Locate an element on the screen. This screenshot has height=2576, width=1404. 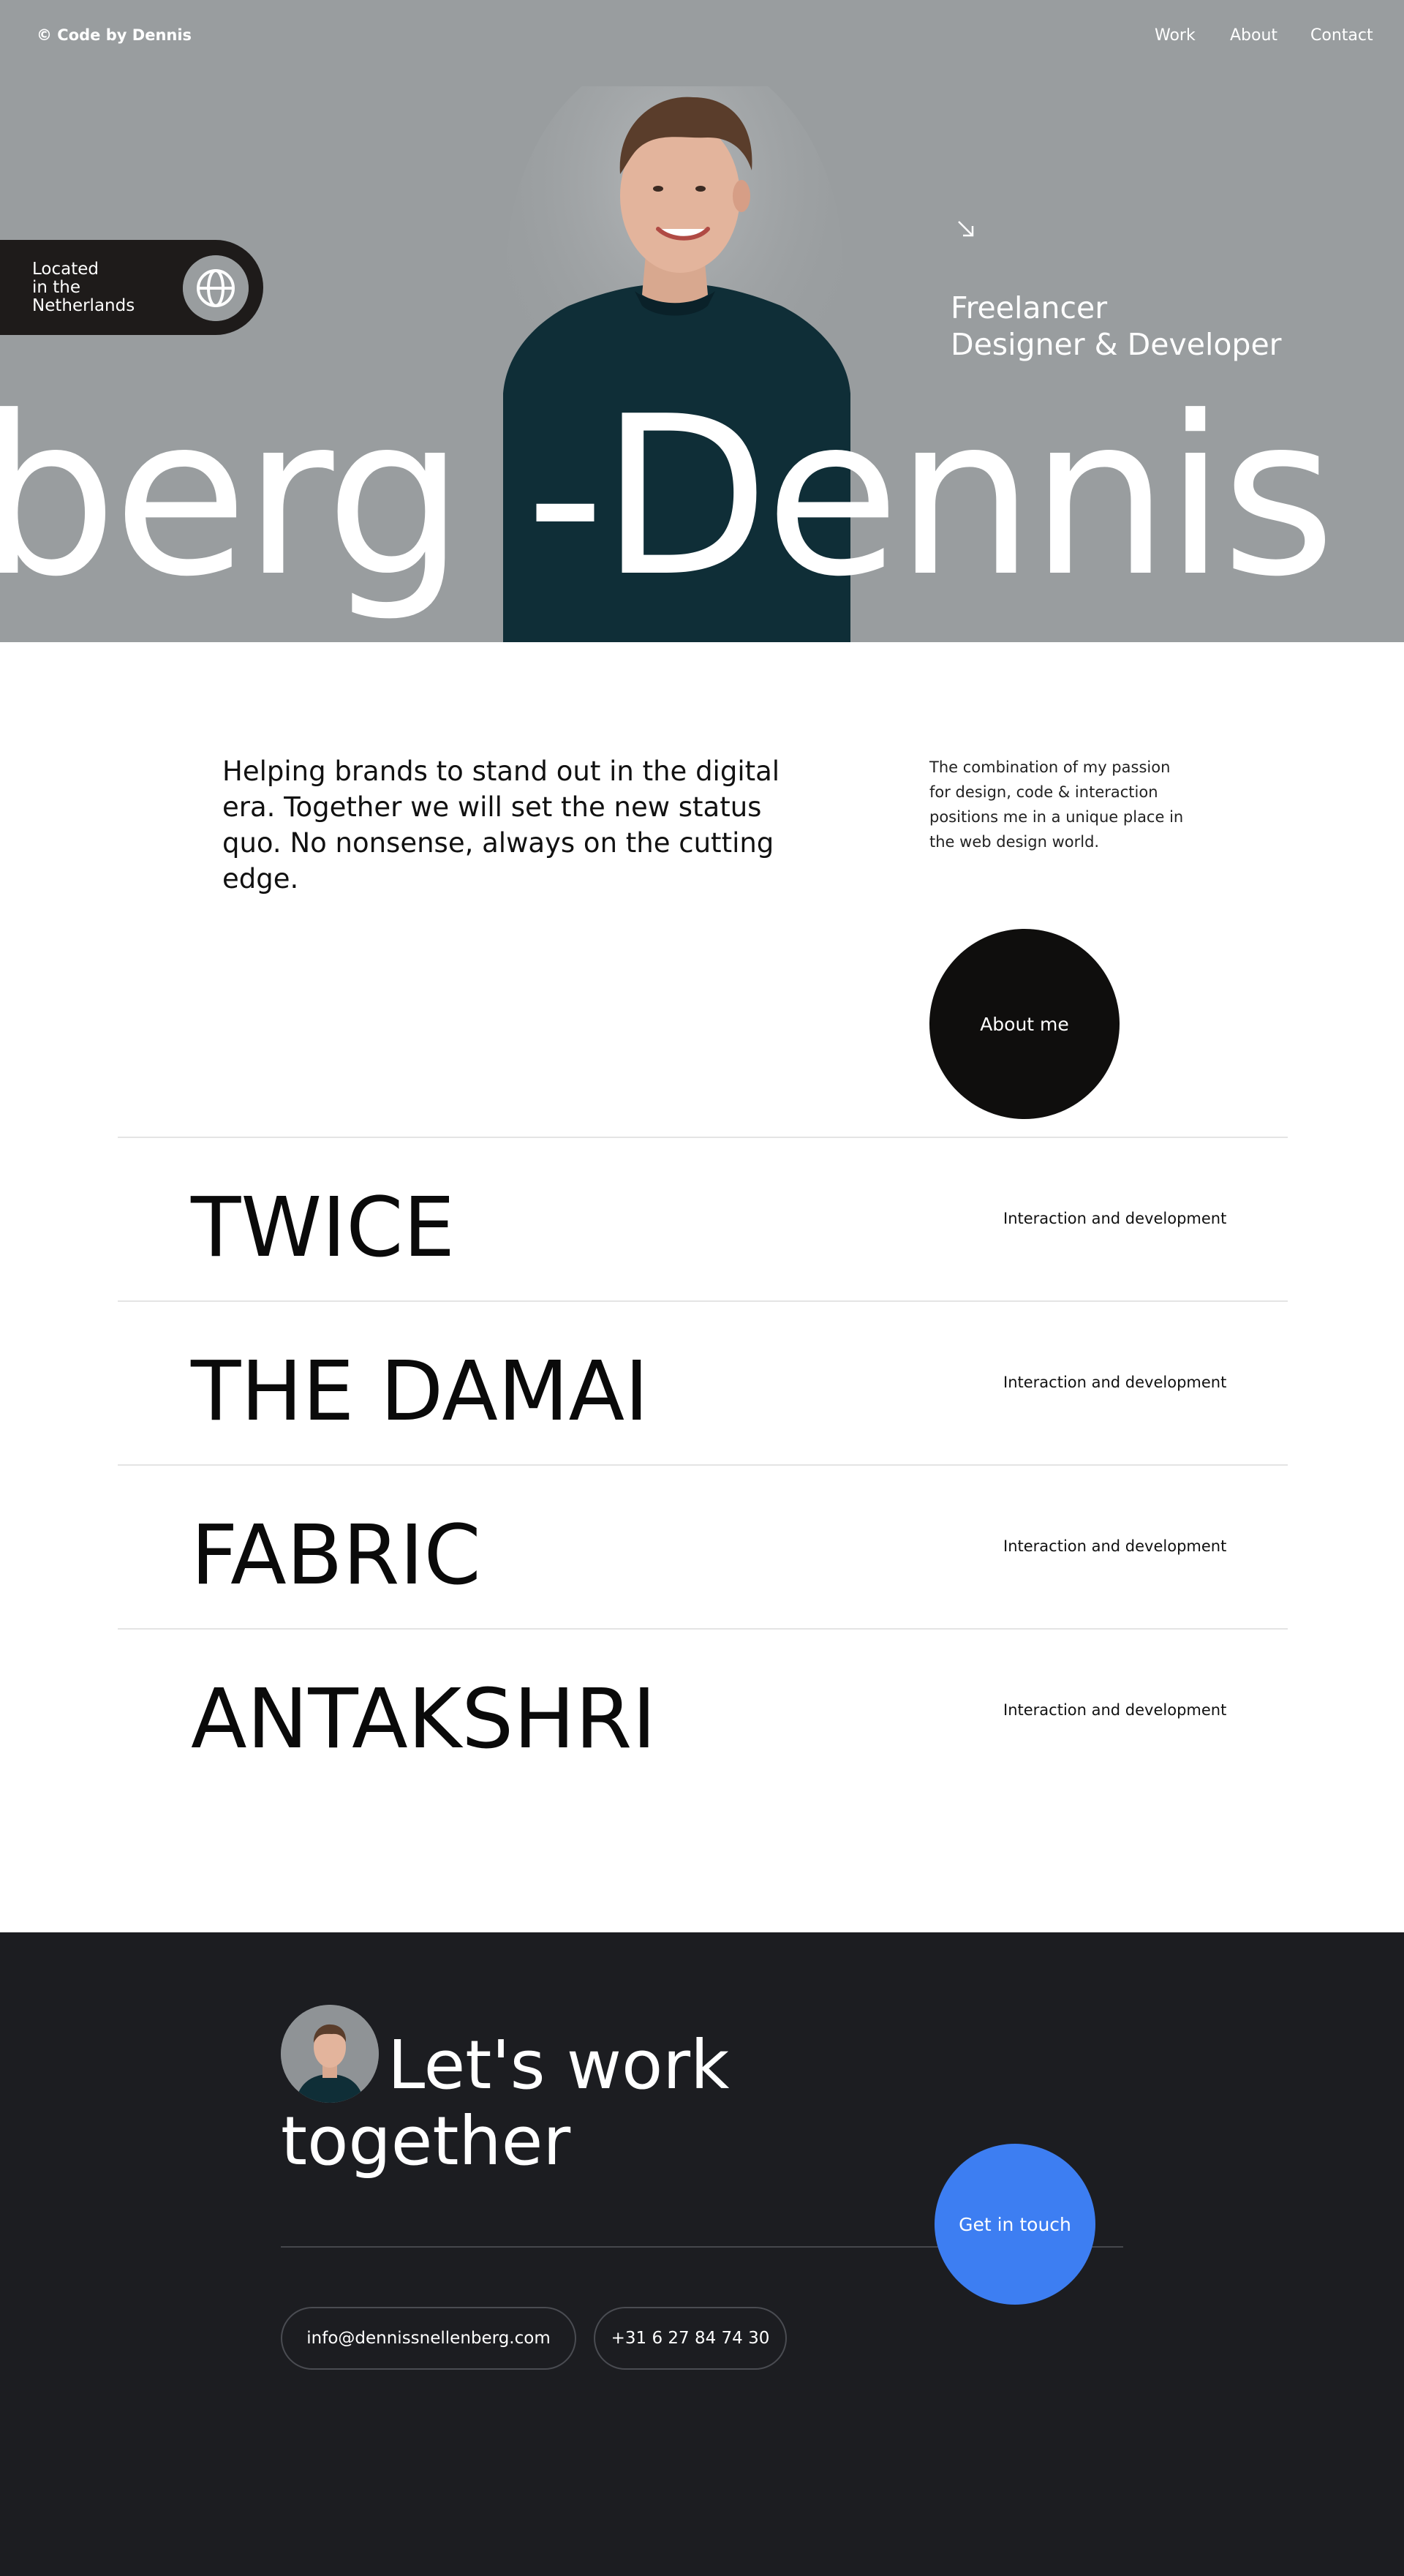
phone-link: +31 6 27 84 74 30 is located at coordinates (690, 2338).